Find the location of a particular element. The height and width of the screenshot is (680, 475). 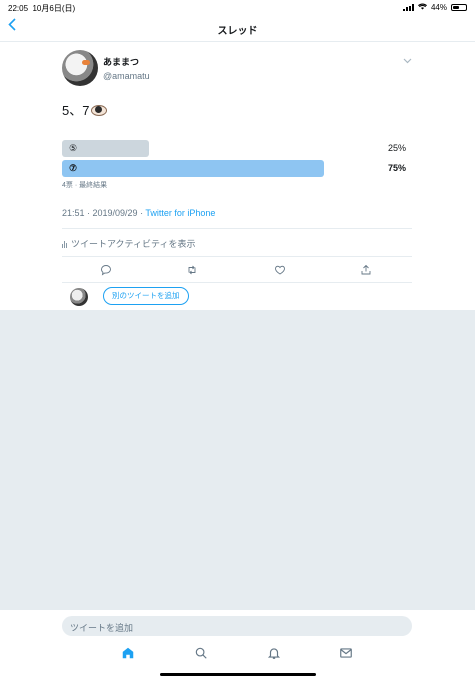

poll-option-winner: ⑦ 75% is located at coordinates (234, 168).